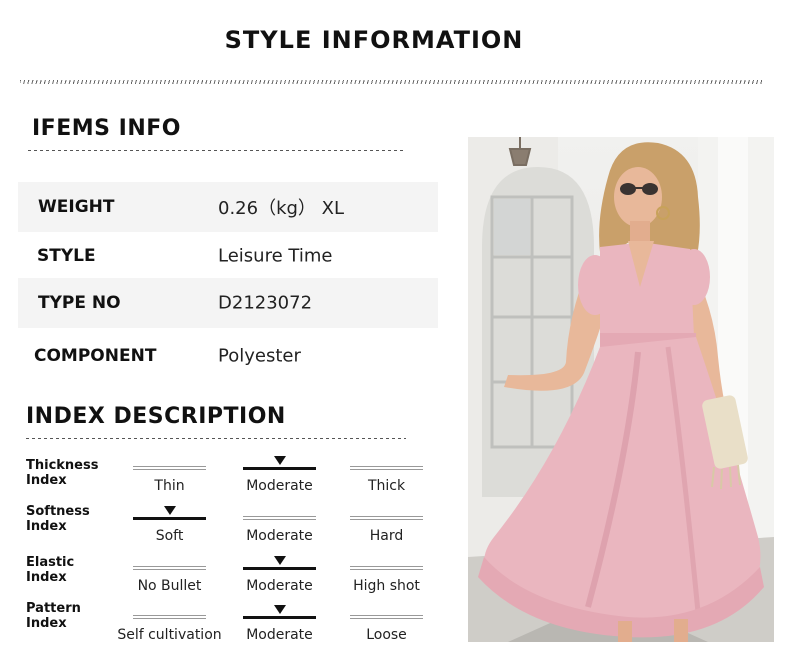  What do you see at coordinates (386, 527) in the screenshot?
I see `softness-option-hard: Hard` at bounding box center [386, 527].